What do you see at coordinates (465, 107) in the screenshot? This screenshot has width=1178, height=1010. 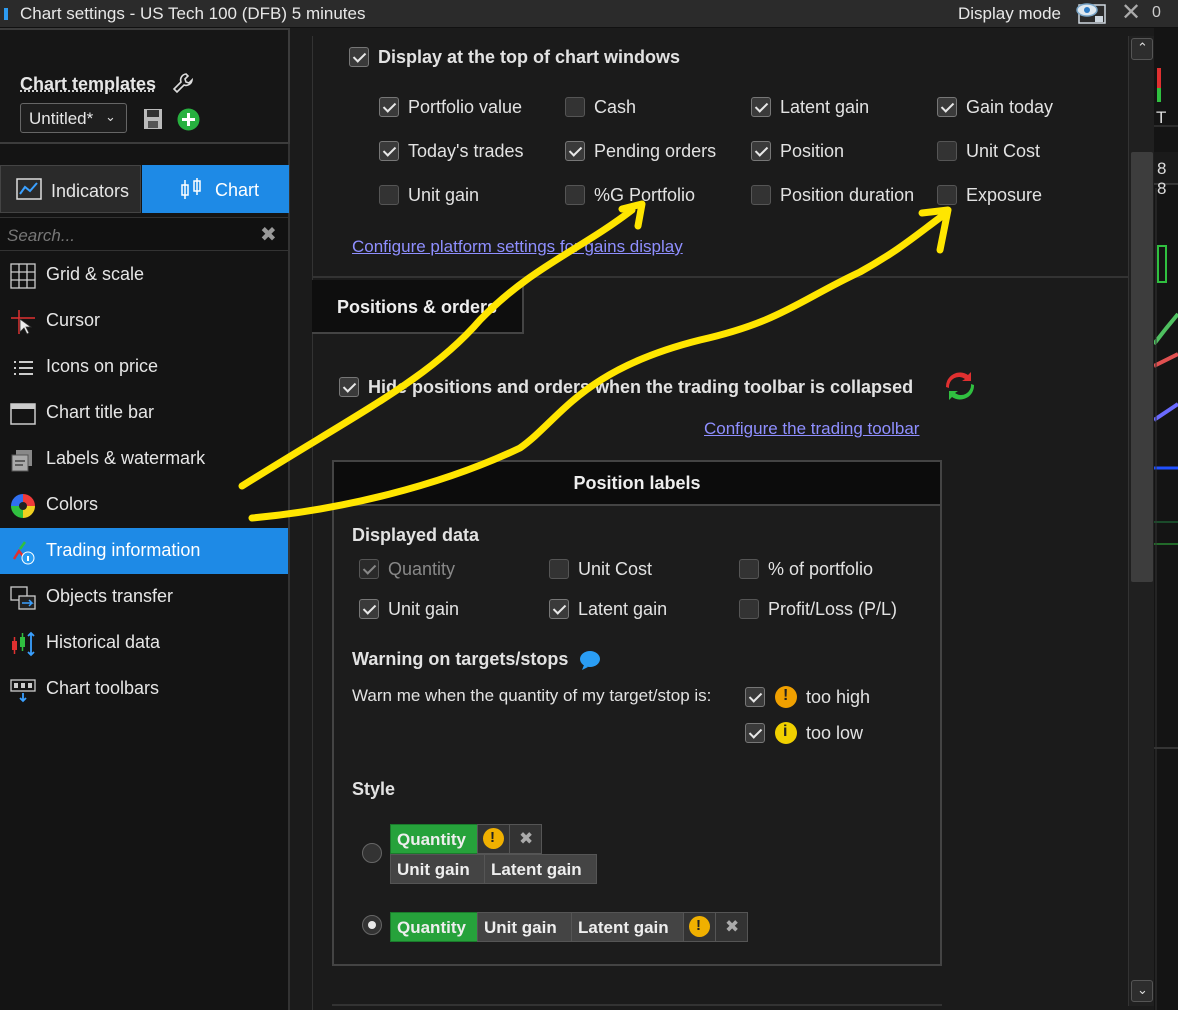 I see `portfolio-value-label: Portfolio value` at bounding box center [465, 107].